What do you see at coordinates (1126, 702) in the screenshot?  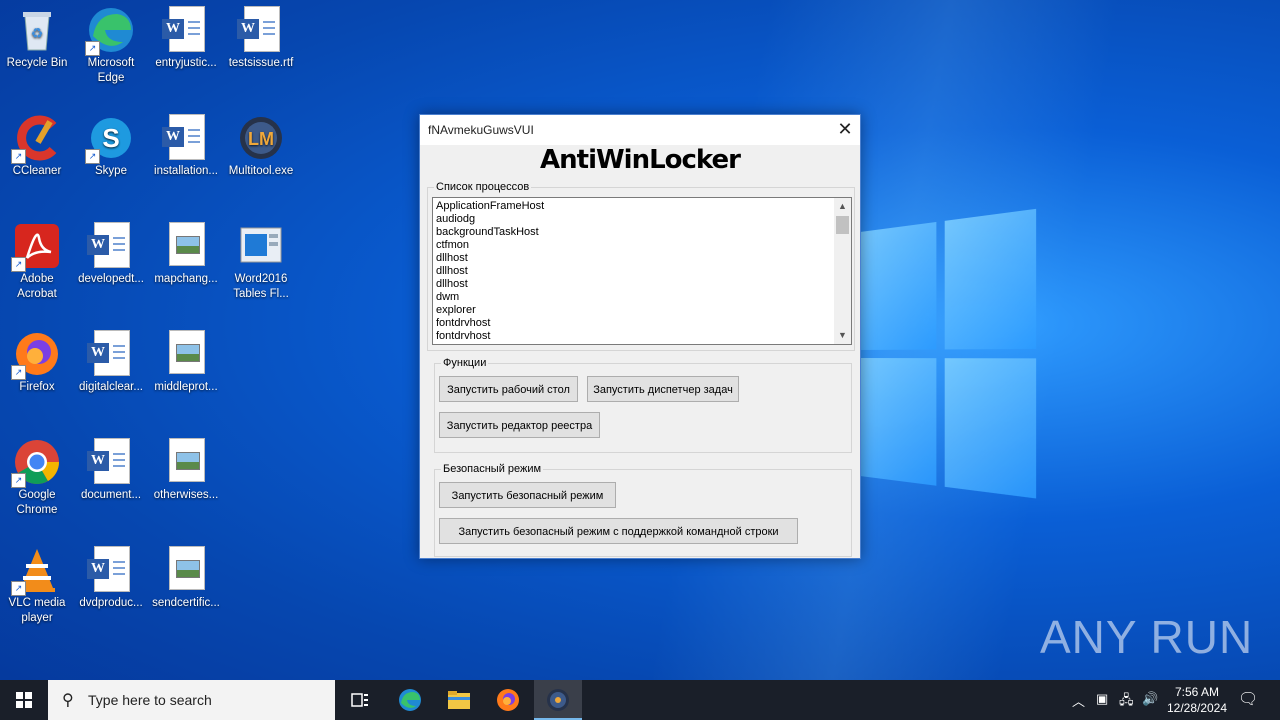 I see `network-icon: 🖧` at bounding box center [1126, 702].